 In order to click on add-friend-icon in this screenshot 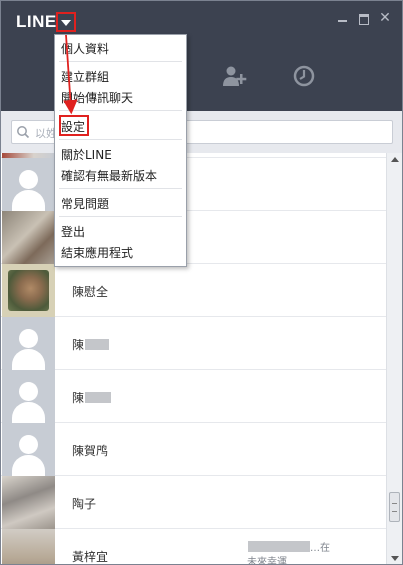, I will do `click(235, 76)`.